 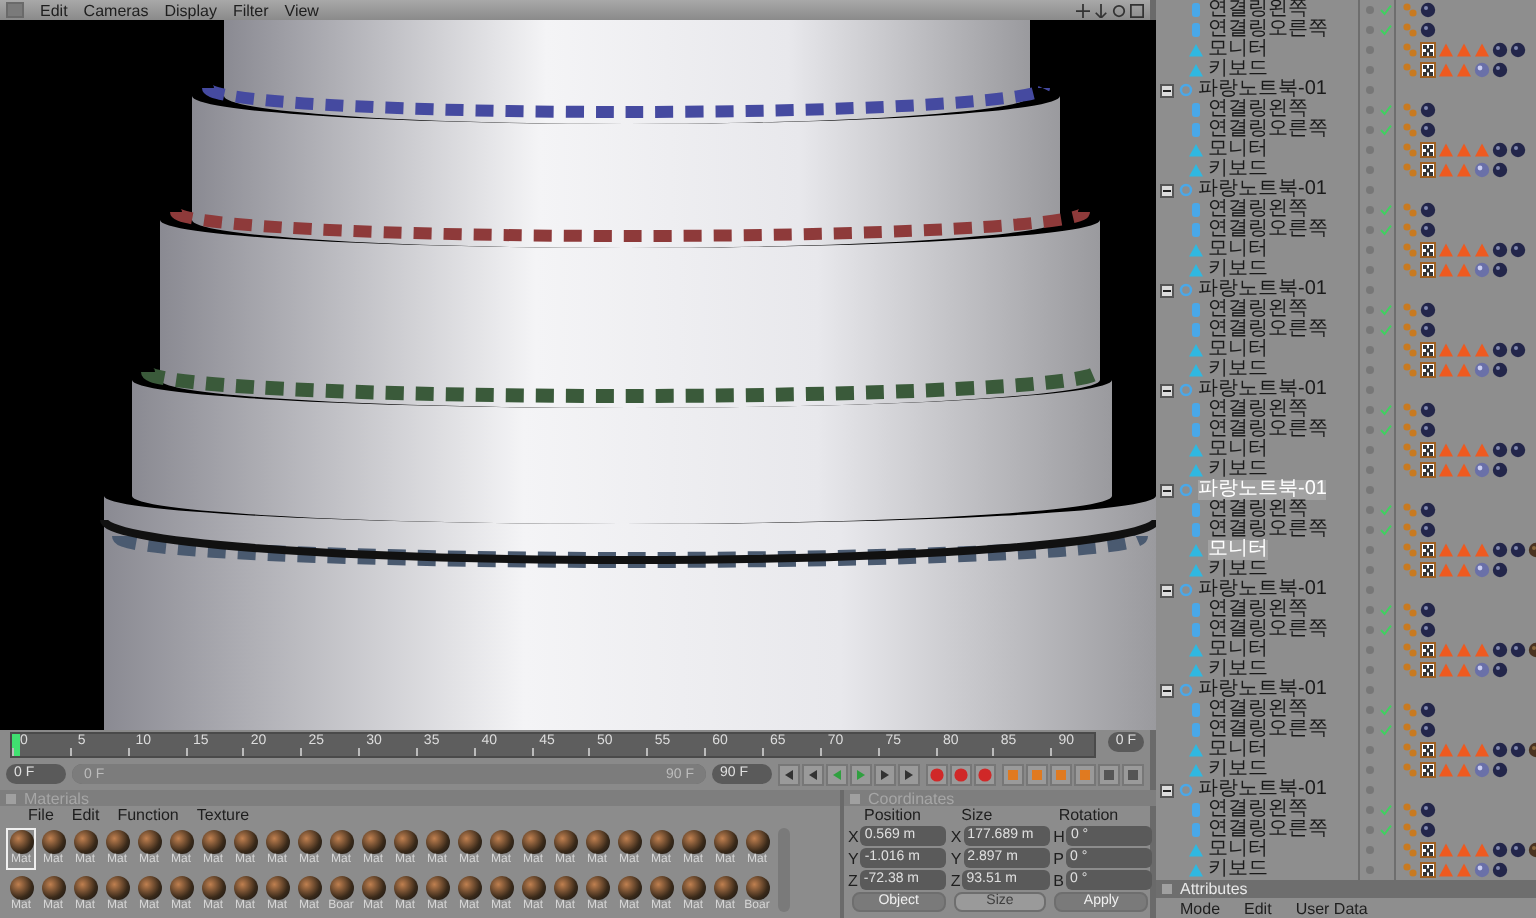 What do you see at coordinates (1109, 774) in the screenshot?
I see `grid-icon` at bounding box center [1109, 774].